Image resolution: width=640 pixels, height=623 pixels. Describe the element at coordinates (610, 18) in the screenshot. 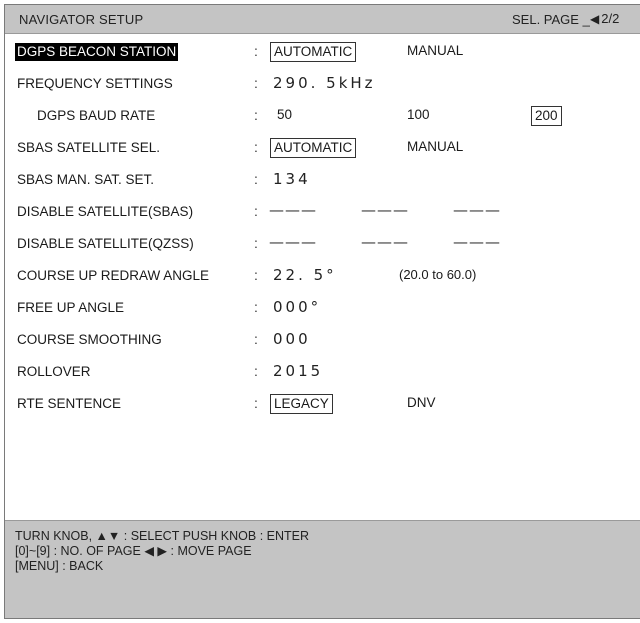

I see `page-number: 2/2` at that location.